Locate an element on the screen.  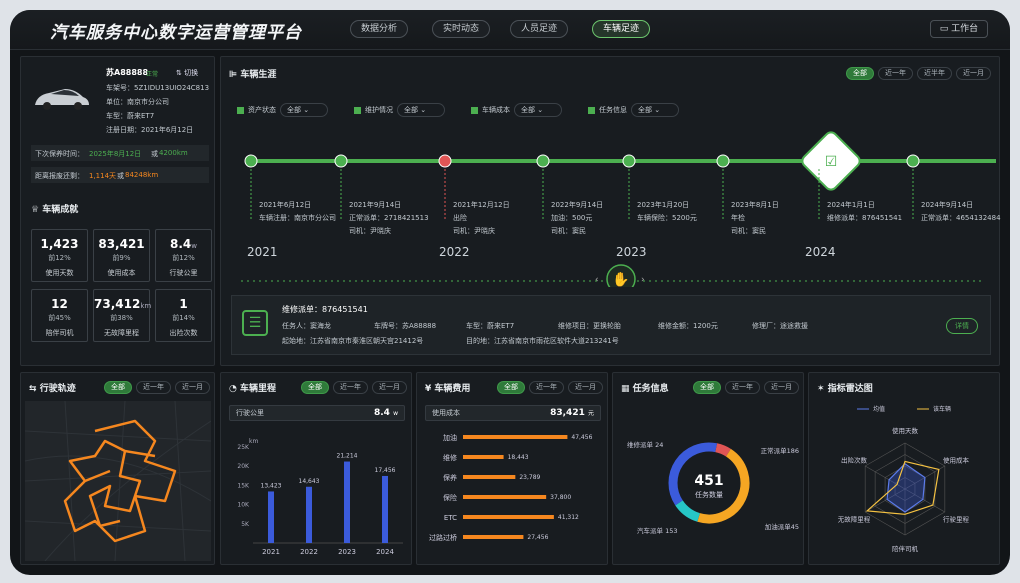
timeline-event: ☑ 2024年1月1日维修派单：876451541 is located at coordinates (851, 176).